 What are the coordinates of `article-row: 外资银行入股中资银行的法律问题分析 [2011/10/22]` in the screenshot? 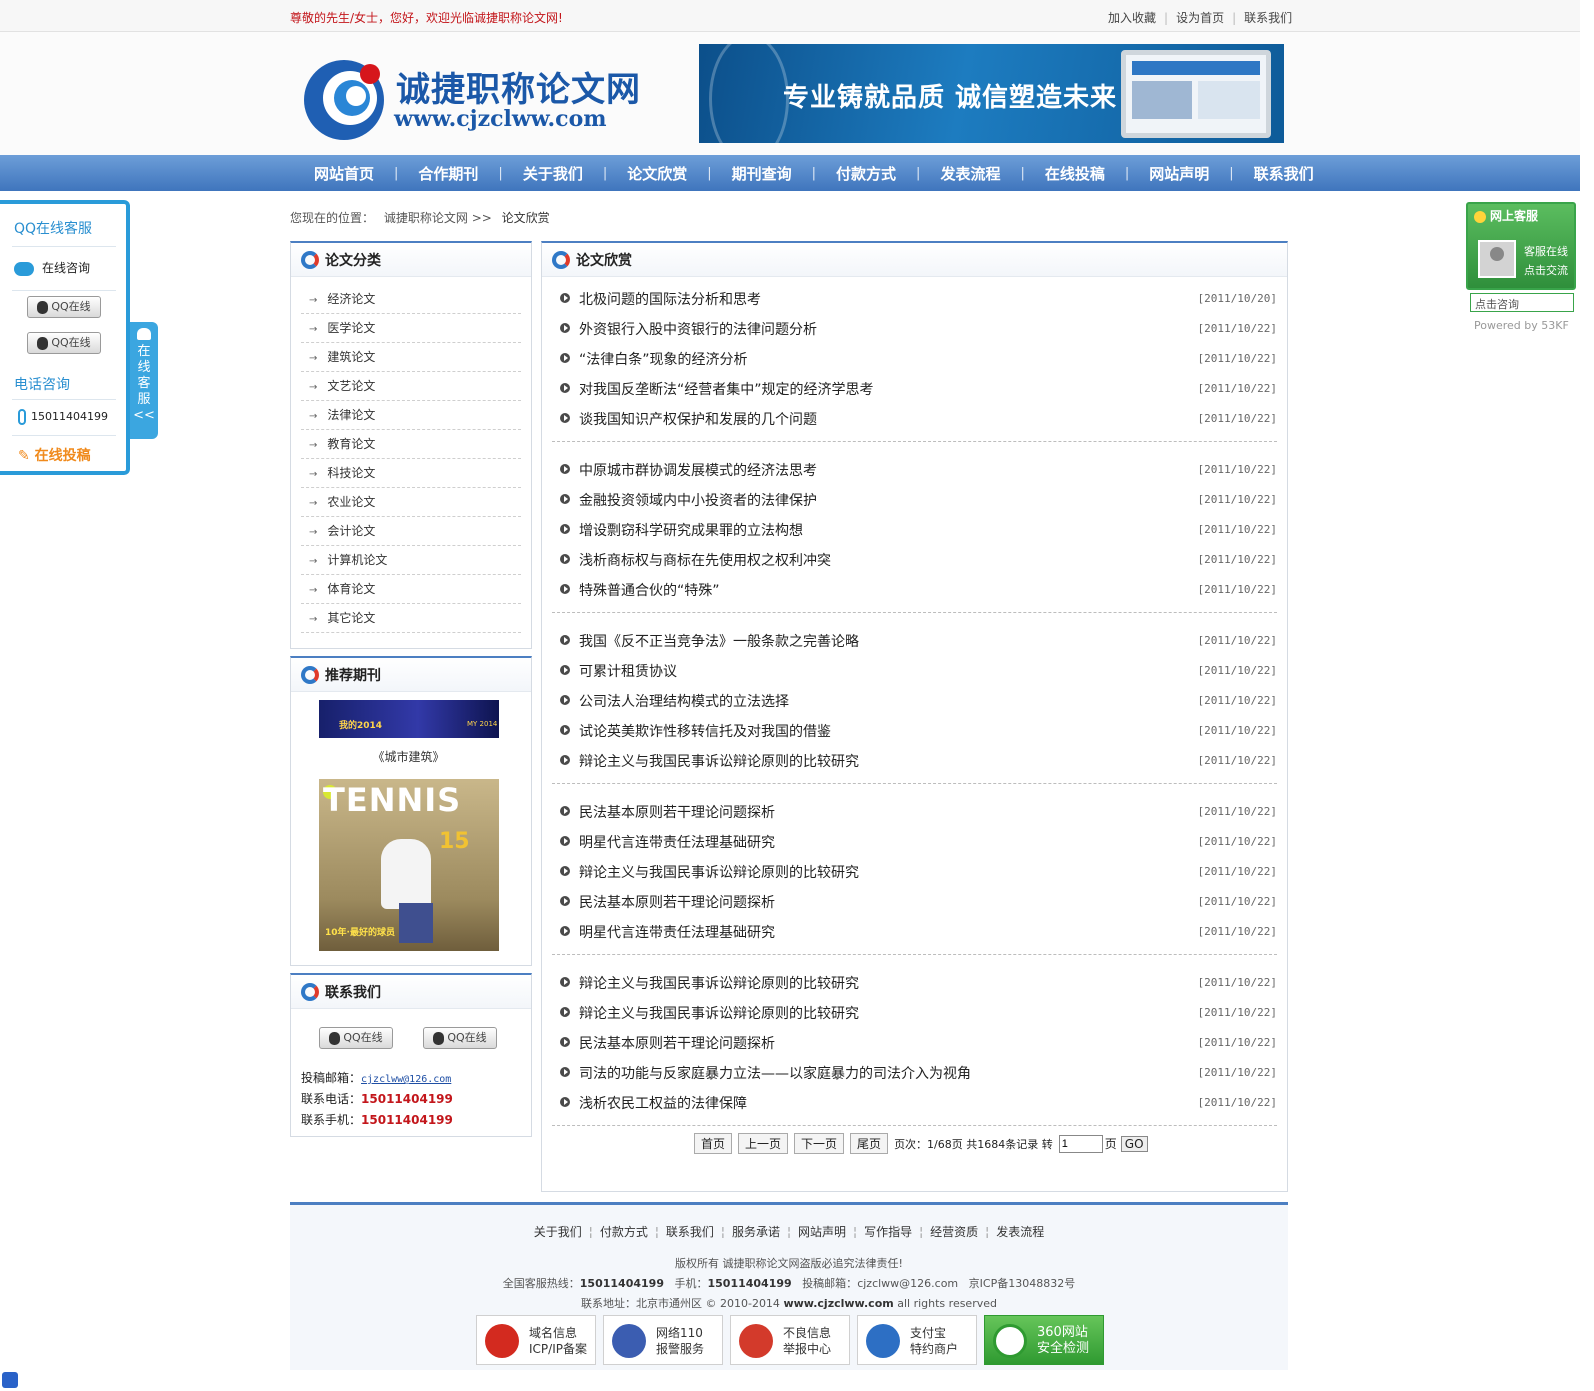 It's located at (914, 328).